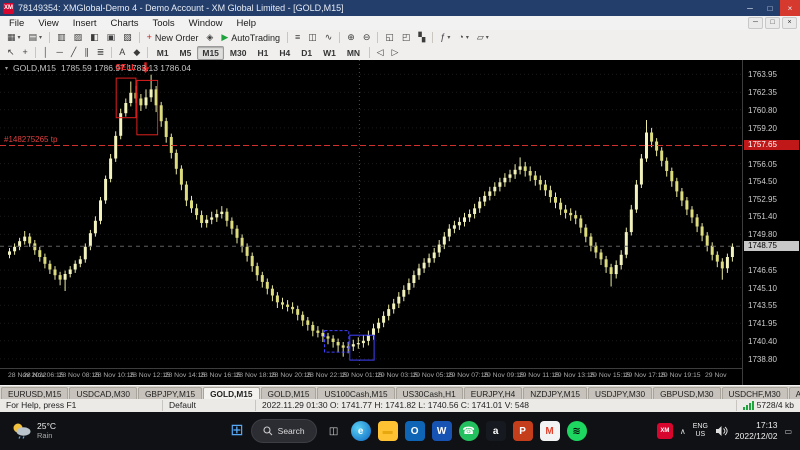 The width and height of the screenshot is (800, 450). Describe the element at coordinates (366, 37) in the screenshot. I see `zoom-out-icon: ⊖` at that location.